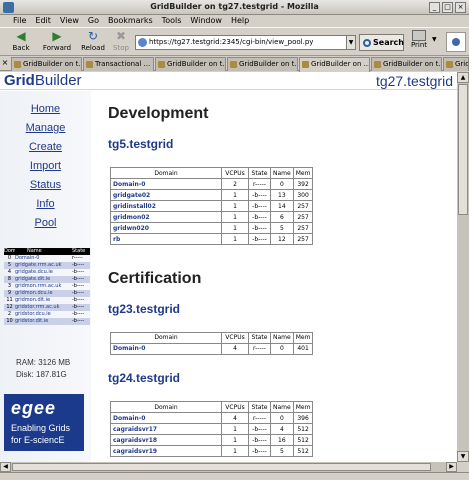 The height and width of the screenshot is (480, 469). I want to click on scroll-down-icon: ▼, so click(463, 456).